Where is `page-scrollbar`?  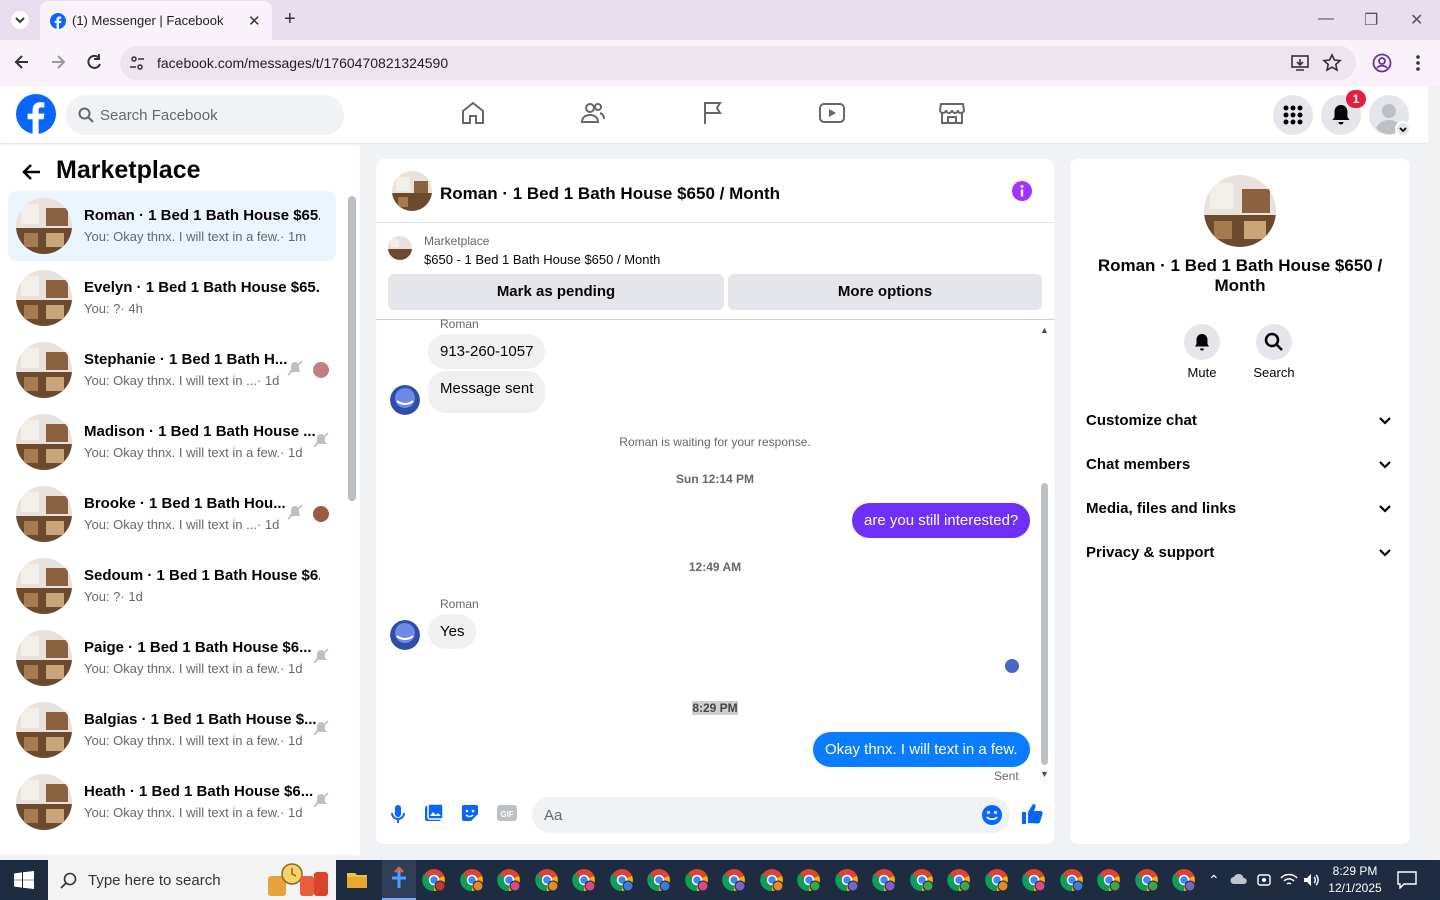
page-scrollbar is located at coordinates (1434, 473).